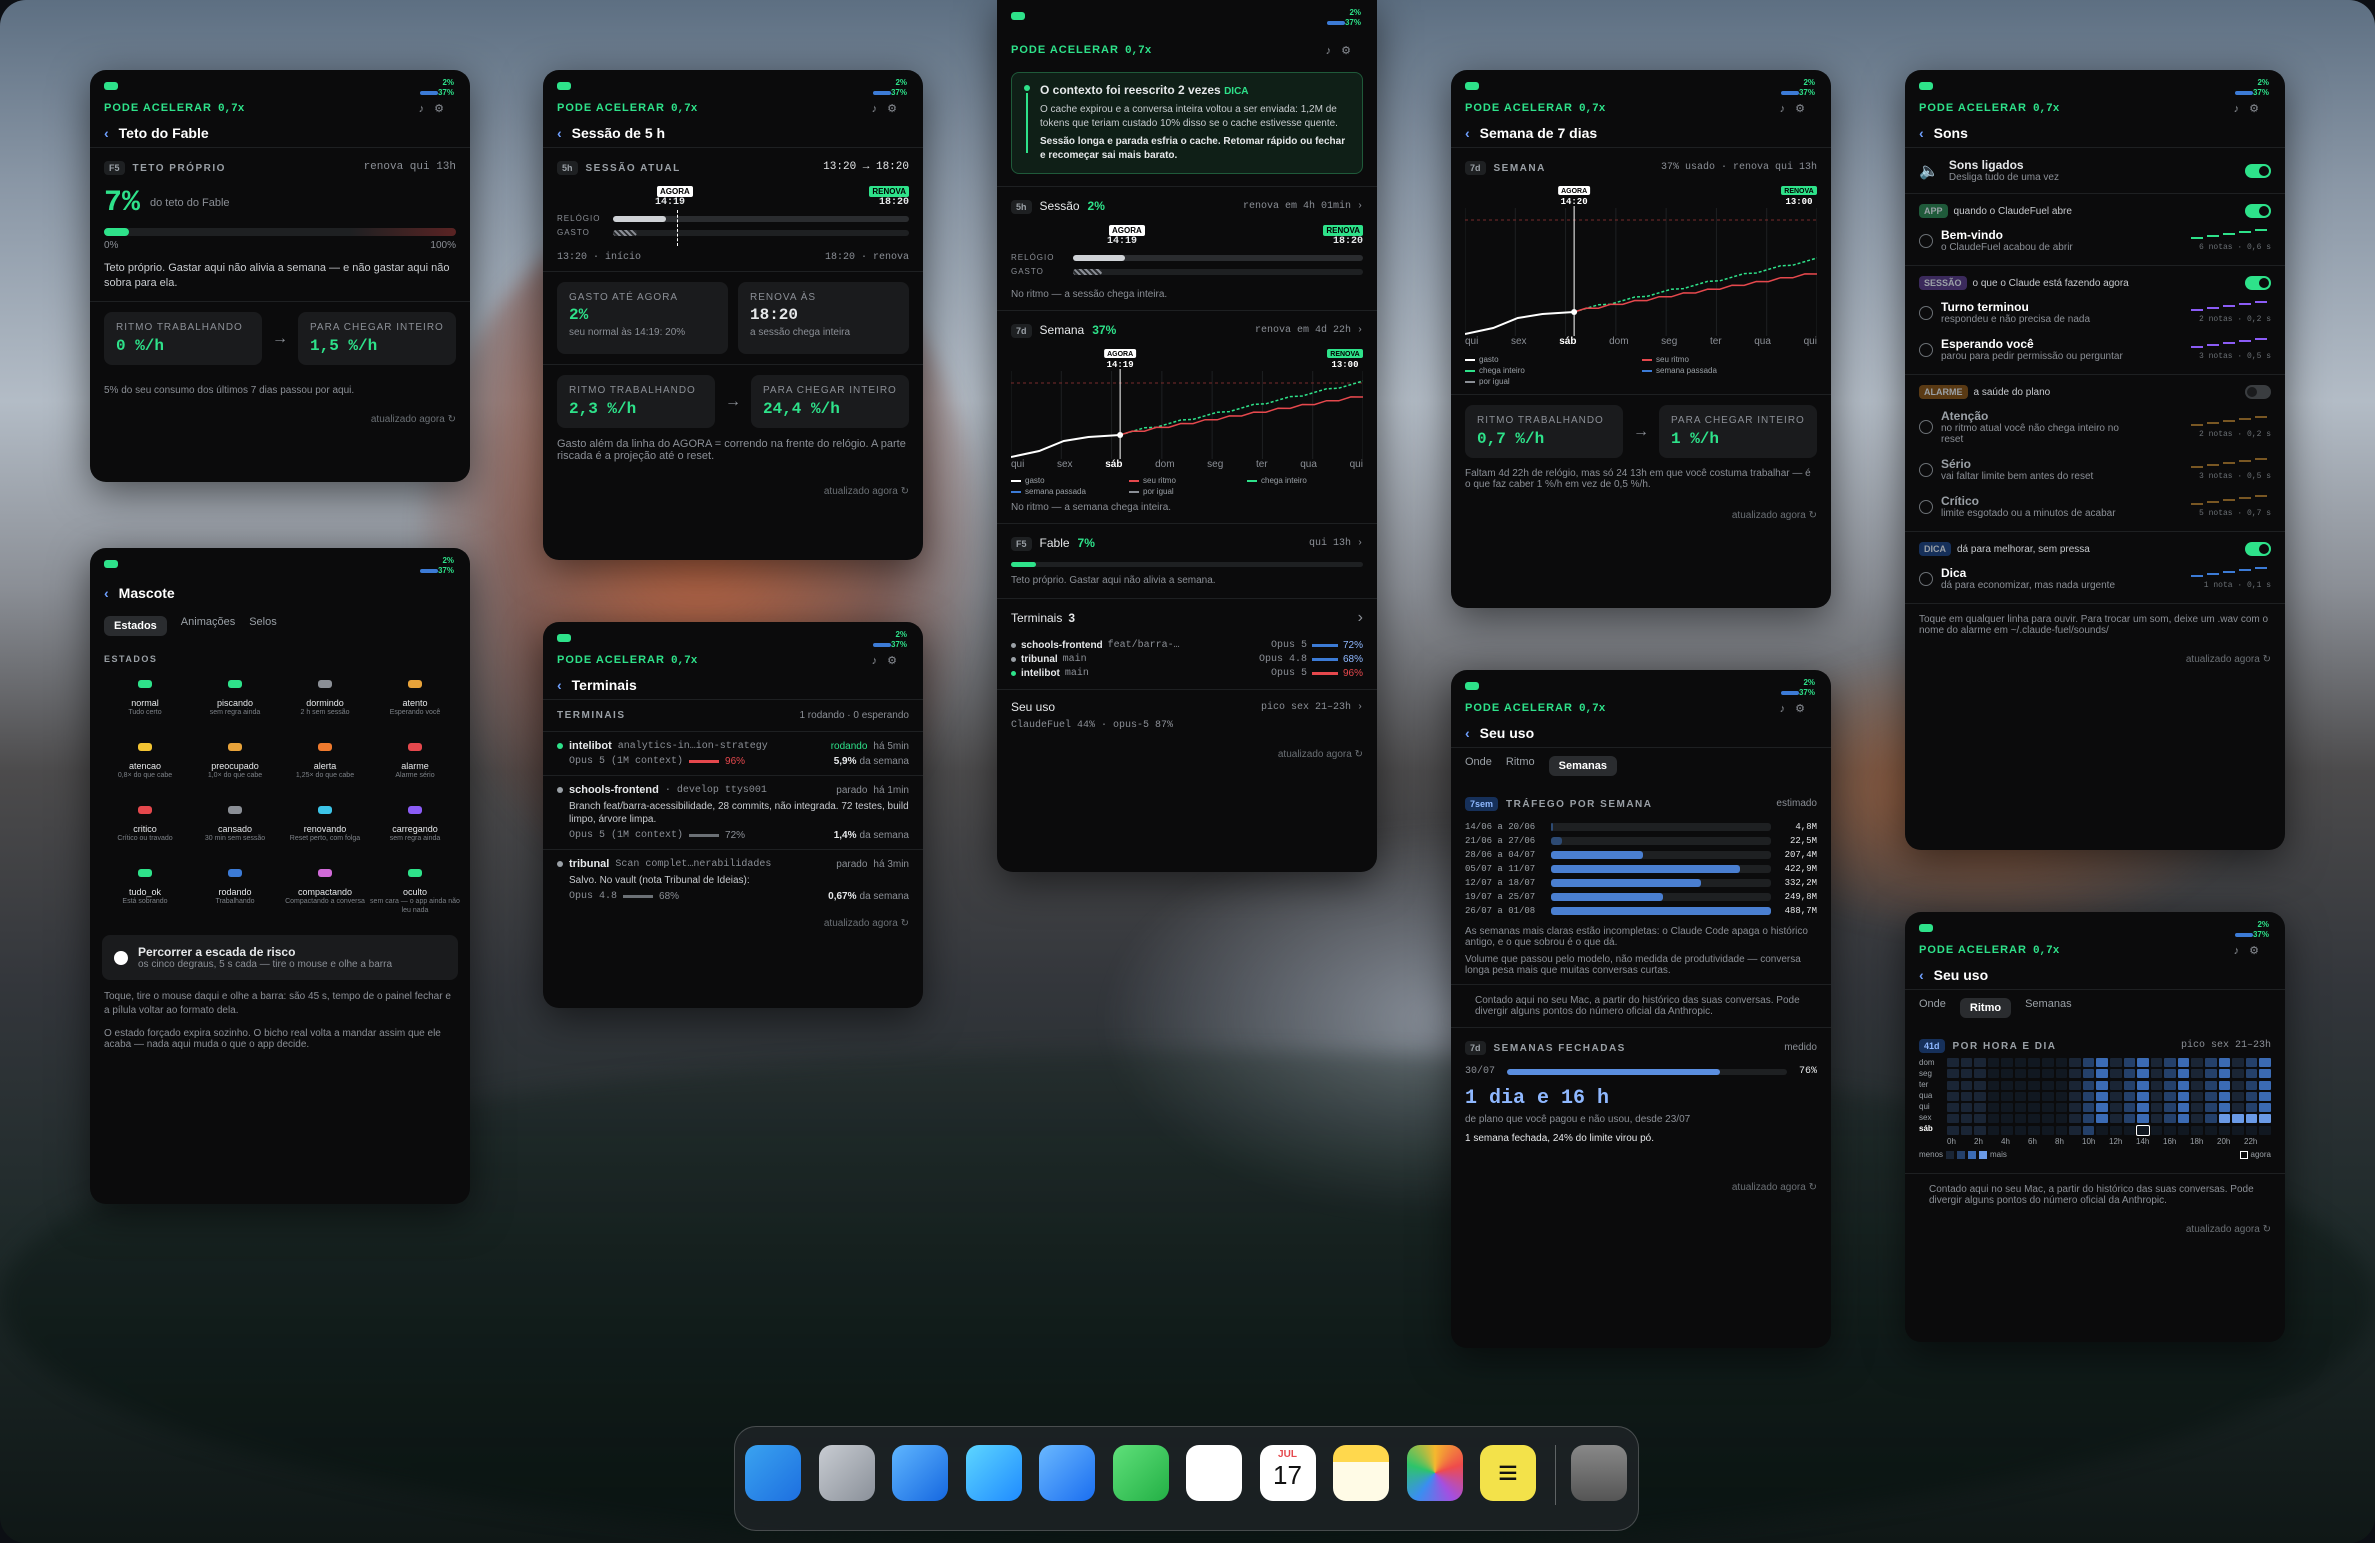 The image size is (2375, 1543). What do you see at coordinates (415, 761) in the screenshot?
I see `state-alarme: alarme Alarme sério` at bounding box center [415, 761].